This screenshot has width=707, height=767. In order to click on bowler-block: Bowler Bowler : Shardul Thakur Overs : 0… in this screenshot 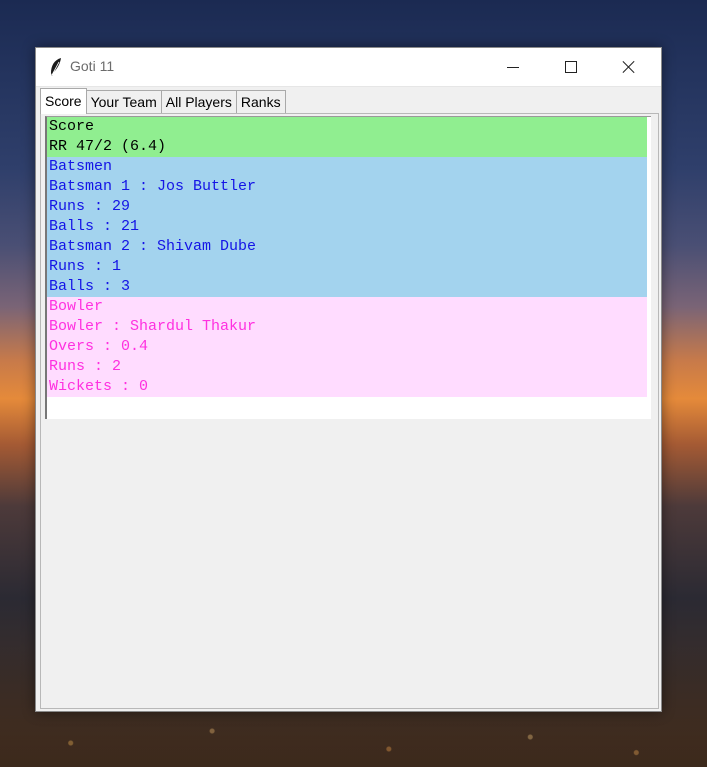, I will do `click(347, 347)`.